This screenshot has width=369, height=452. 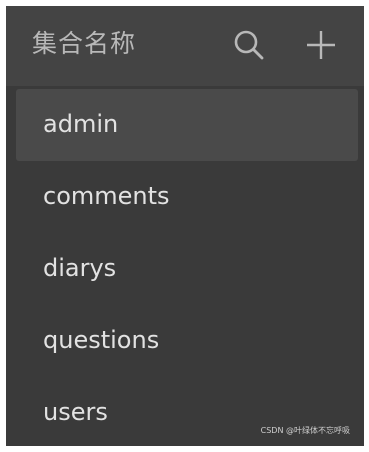 I want to click on collection-item-label: admin, so click(x=81, y=124).